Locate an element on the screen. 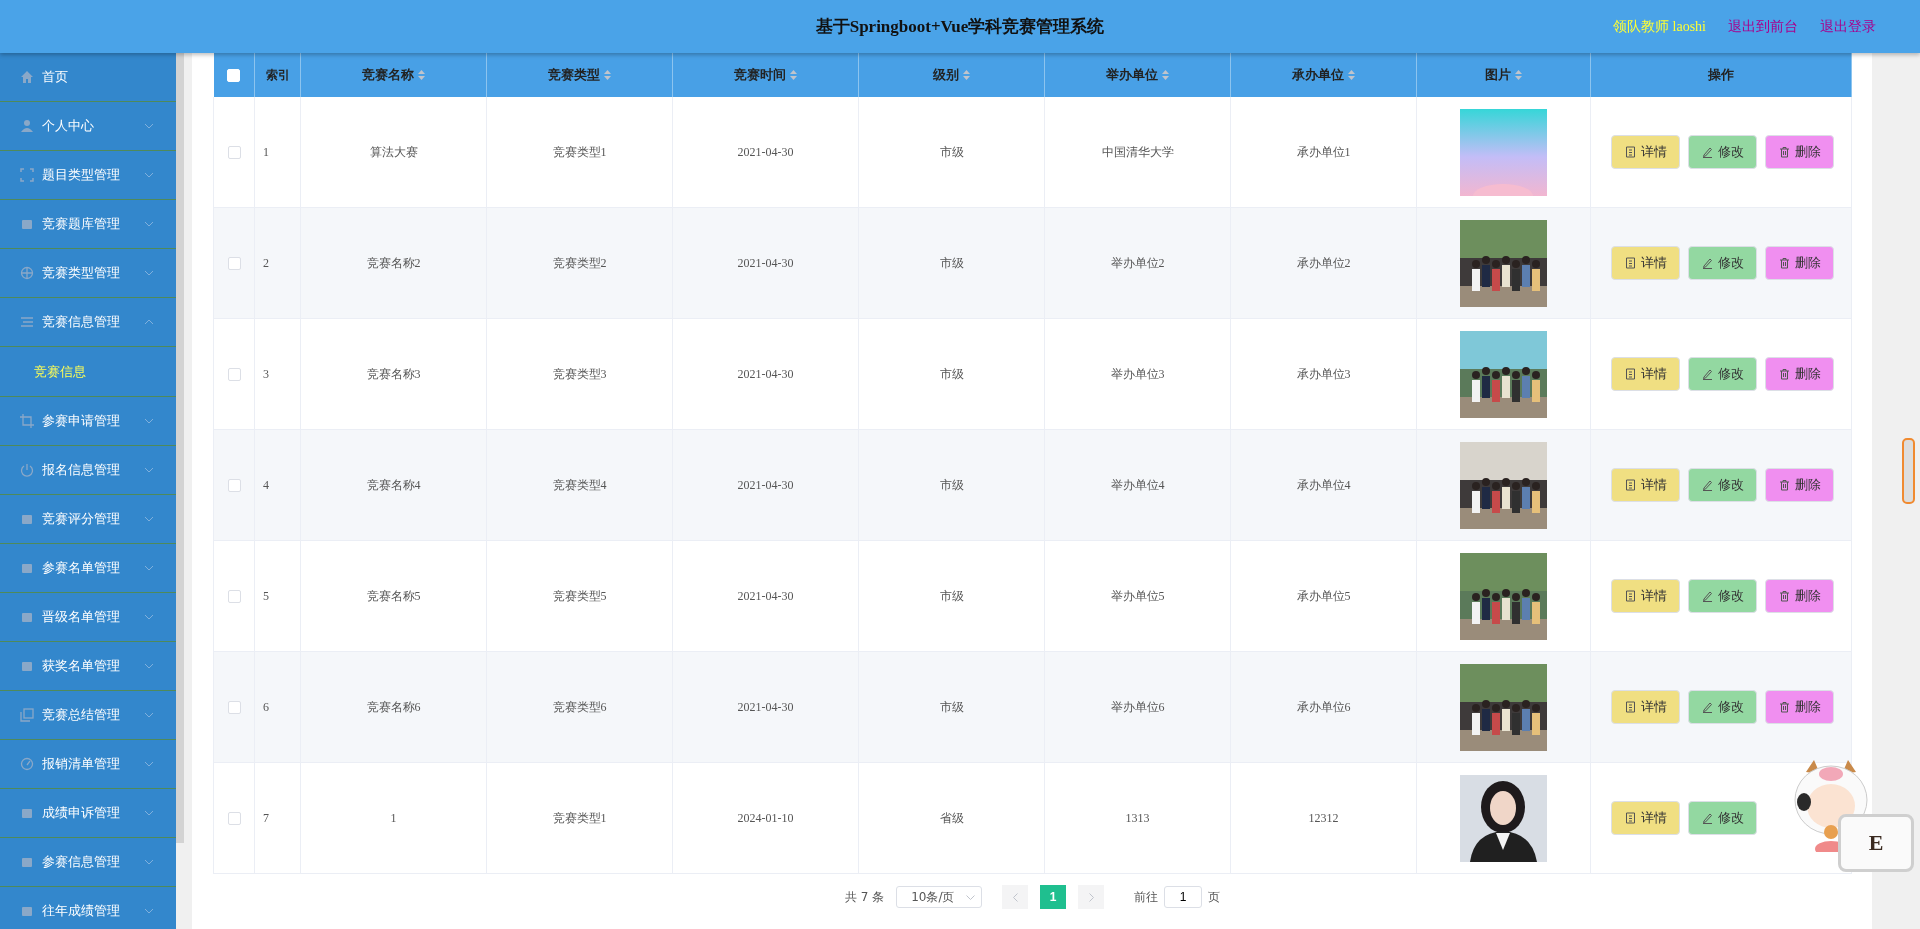 The width and height of the screenshot is (1920, 929). table-cell: 2 is located at coordinates (266, 262).